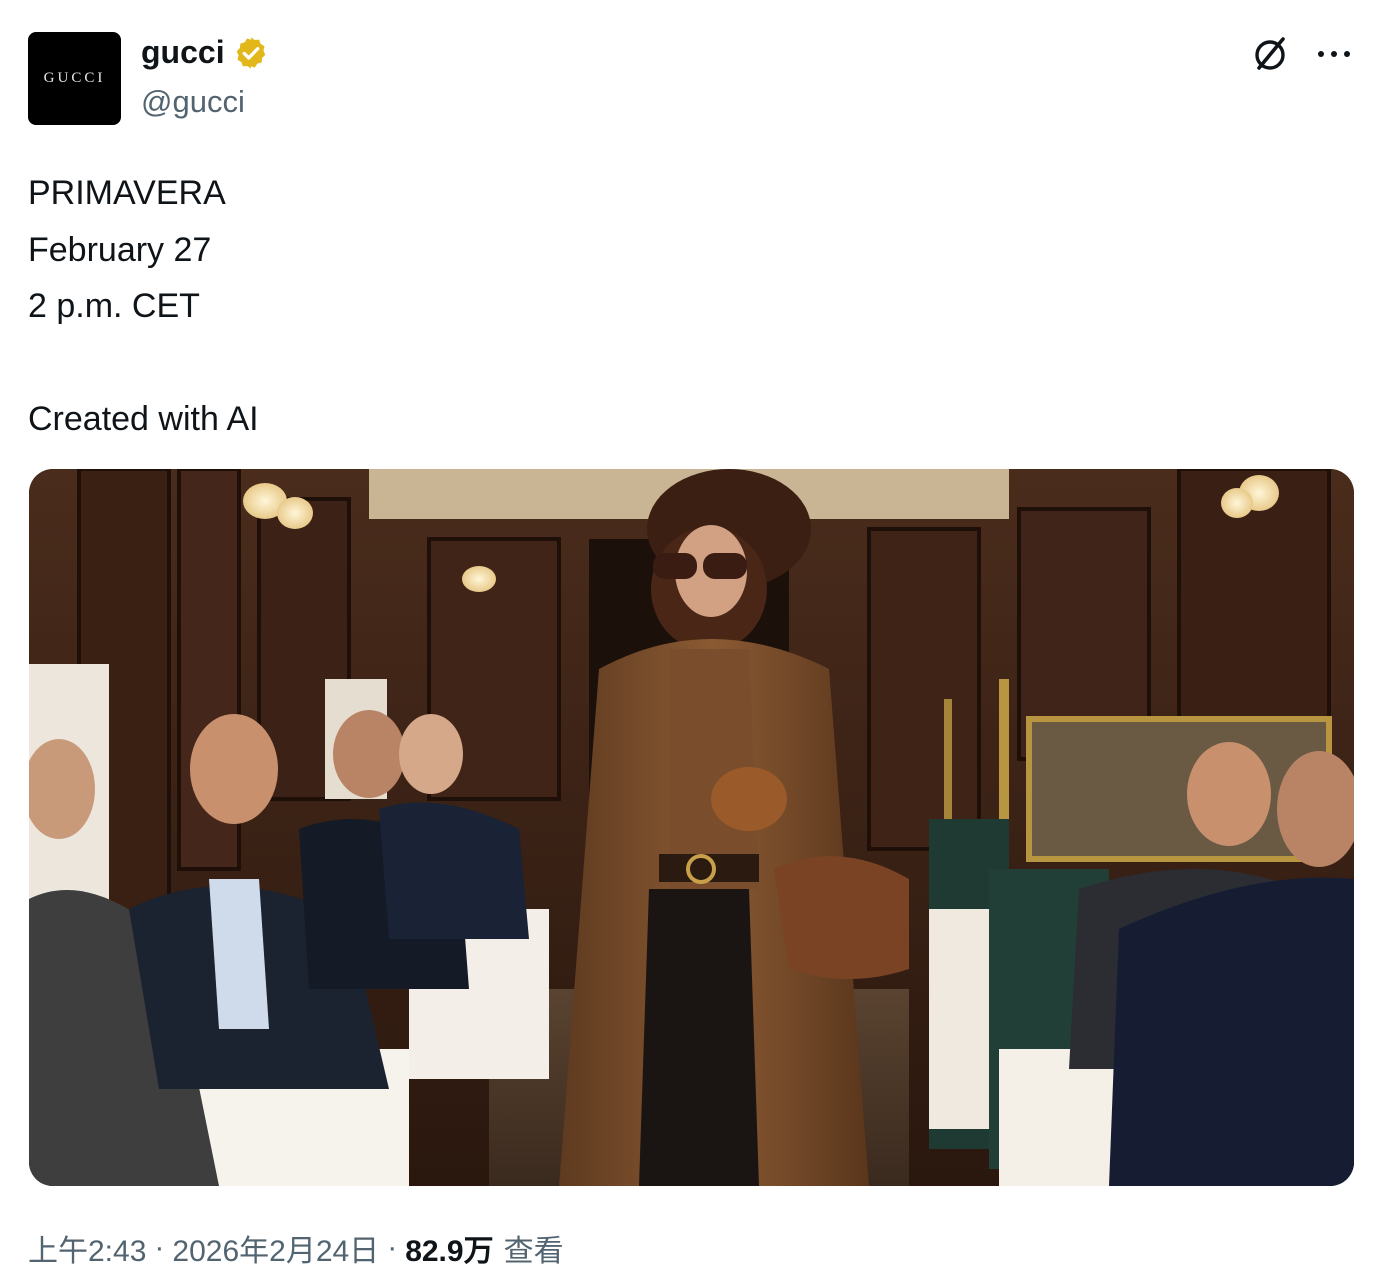  Describe the element at coordinates (533, 1251) in the screenshot. I see `views-label: 查看` at that location.